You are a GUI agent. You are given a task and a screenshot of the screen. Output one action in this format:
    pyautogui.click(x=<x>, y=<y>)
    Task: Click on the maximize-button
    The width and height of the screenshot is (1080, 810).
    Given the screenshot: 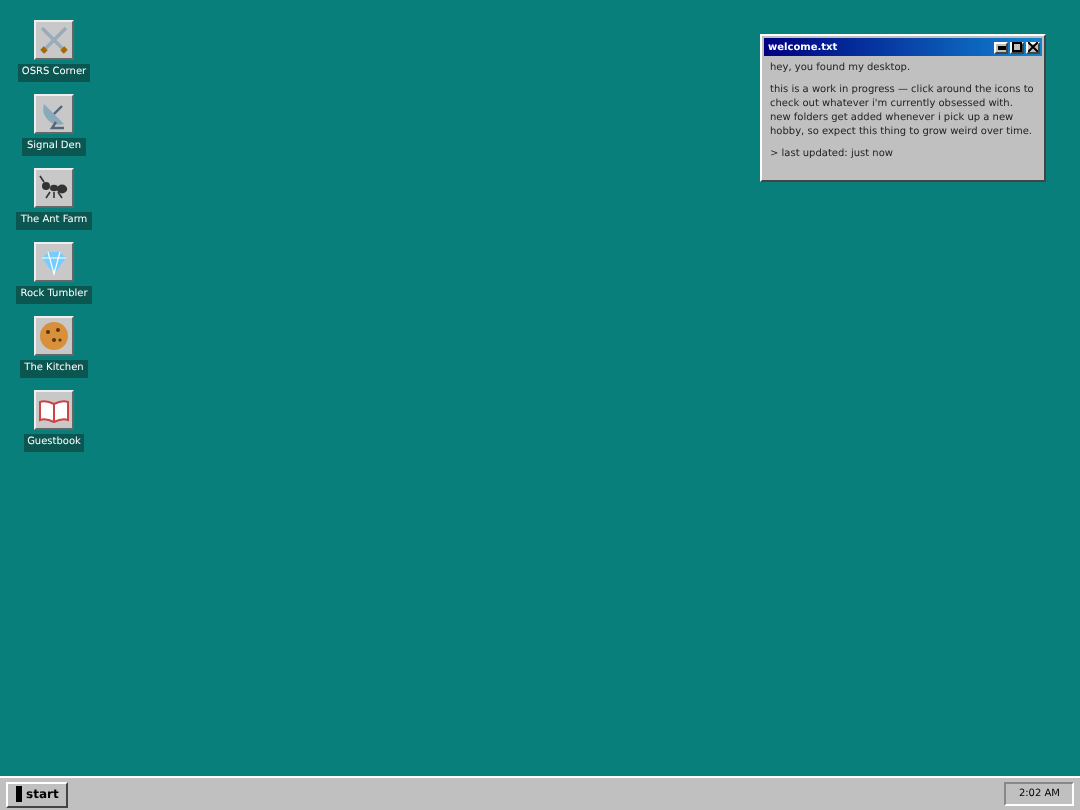 What is the action you would take?
    pyautogui.click(x=1017, y=47)
    